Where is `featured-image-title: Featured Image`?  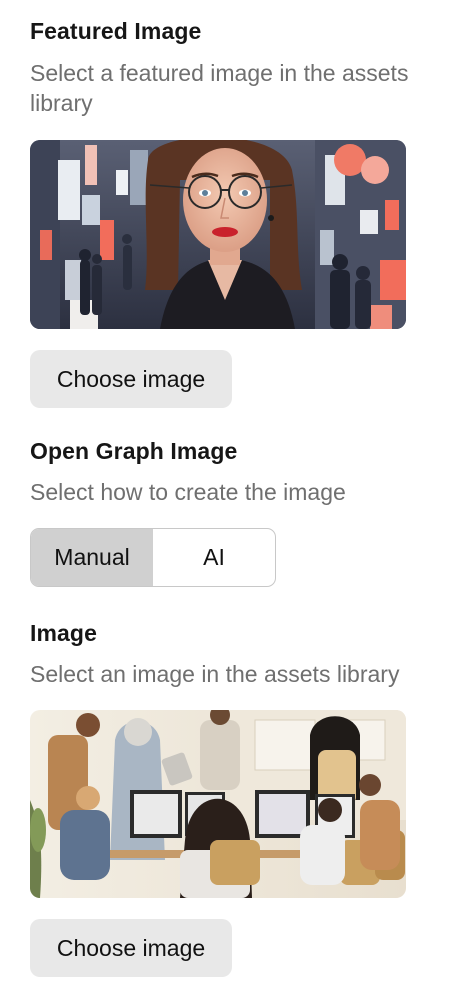
featured-image-title: Featured Image is located at coordinates (116, 31).